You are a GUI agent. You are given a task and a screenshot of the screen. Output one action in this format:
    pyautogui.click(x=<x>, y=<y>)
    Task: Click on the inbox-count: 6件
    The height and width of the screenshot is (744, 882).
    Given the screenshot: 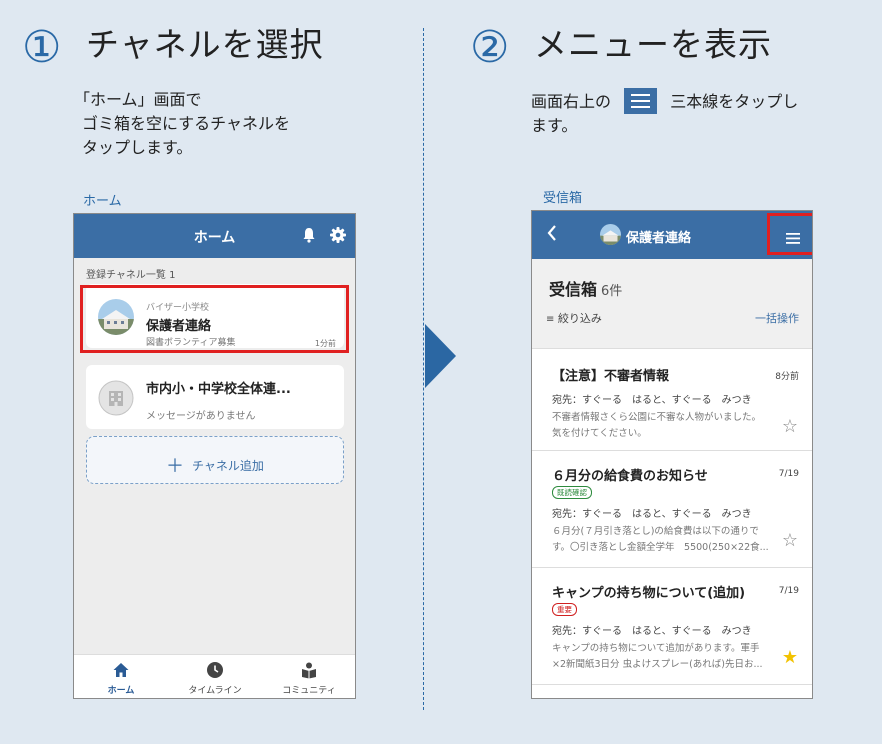 What is the action you would take?
    pyautogui.click(x=612, y=291)
    